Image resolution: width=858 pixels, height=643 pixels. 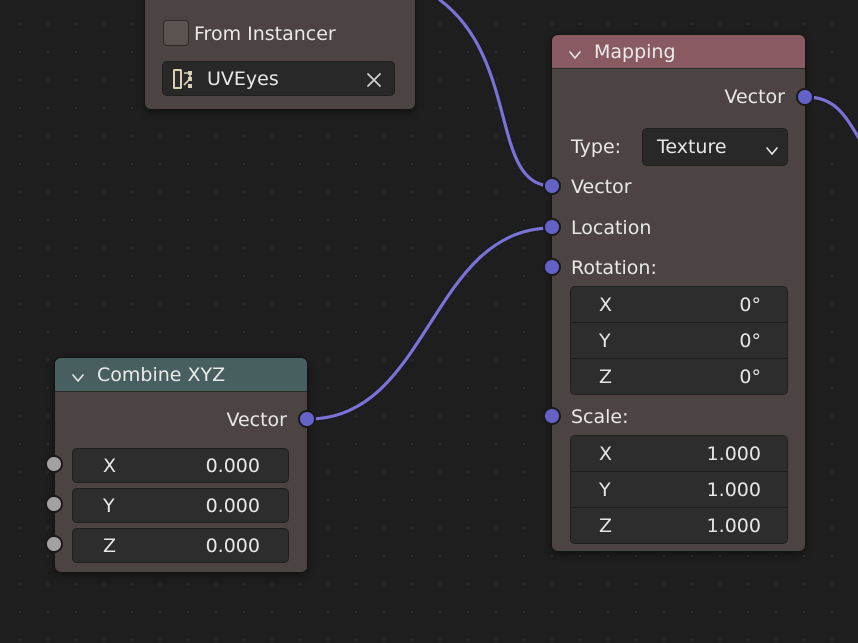 I want to click on link-mapping-output, so click(x=830, y=118).